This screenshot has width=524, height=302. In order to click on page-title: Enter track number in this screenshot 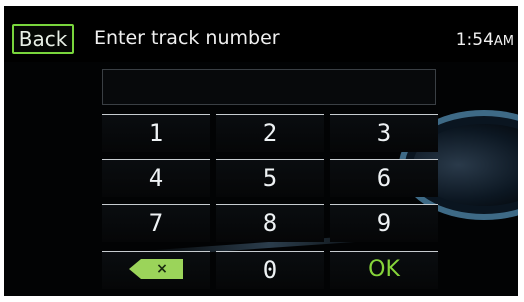, I will do `click(187, 38)`.